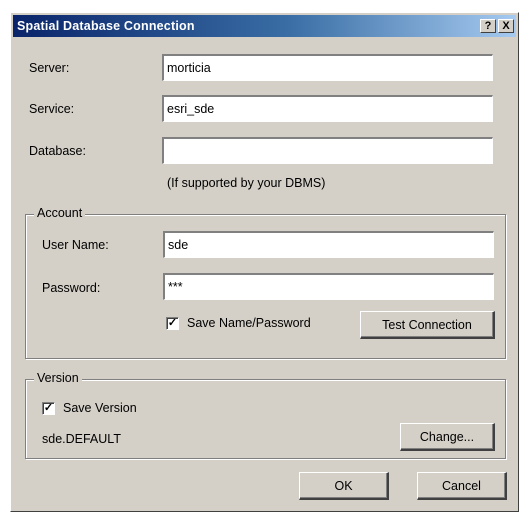 This screenshot has width=522, height=513. Describe the element at coordinates (100, 408) in the screenshot. I see `save-version-label: Save Version` at that location.